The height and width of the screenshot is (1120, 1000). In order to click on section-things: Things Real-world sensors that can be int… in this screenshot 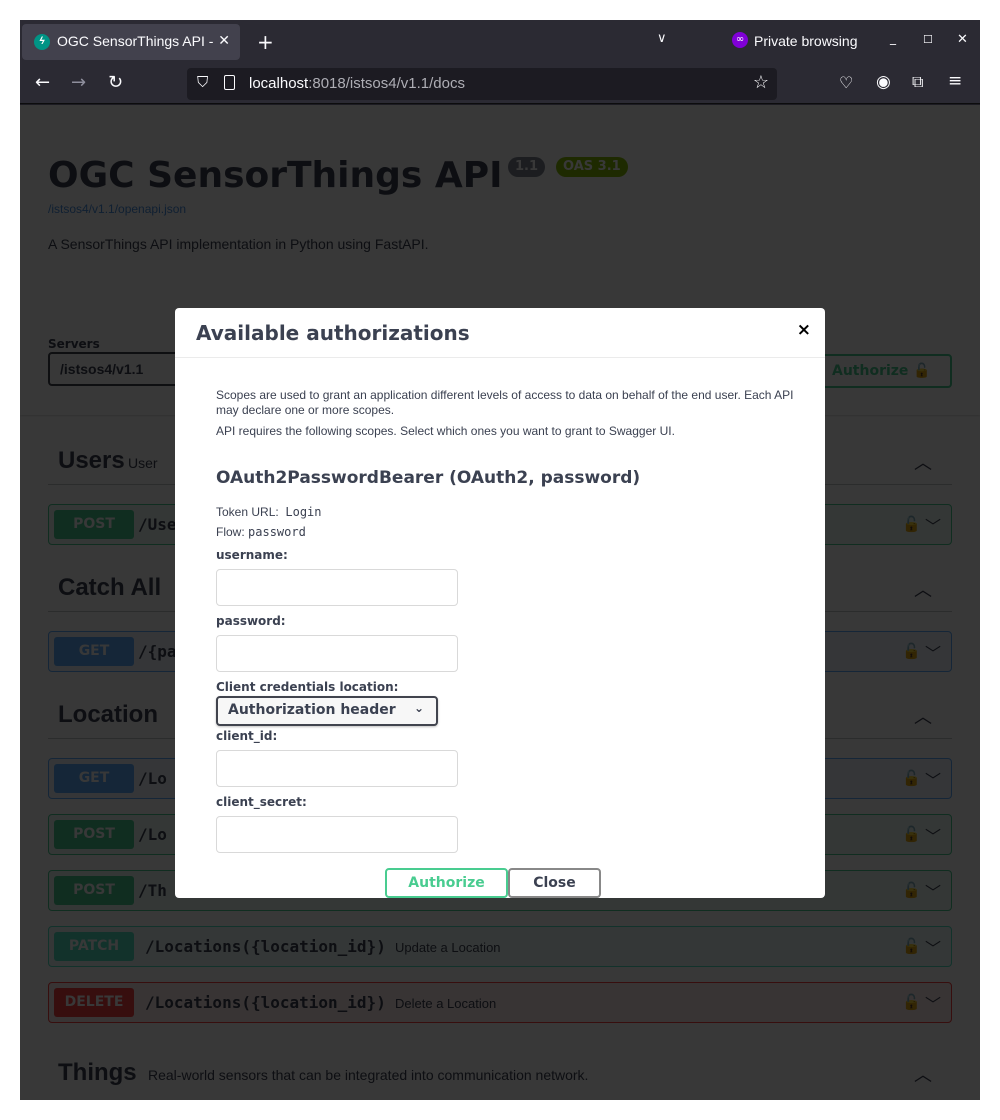, I will do `click(500, 1072)`.